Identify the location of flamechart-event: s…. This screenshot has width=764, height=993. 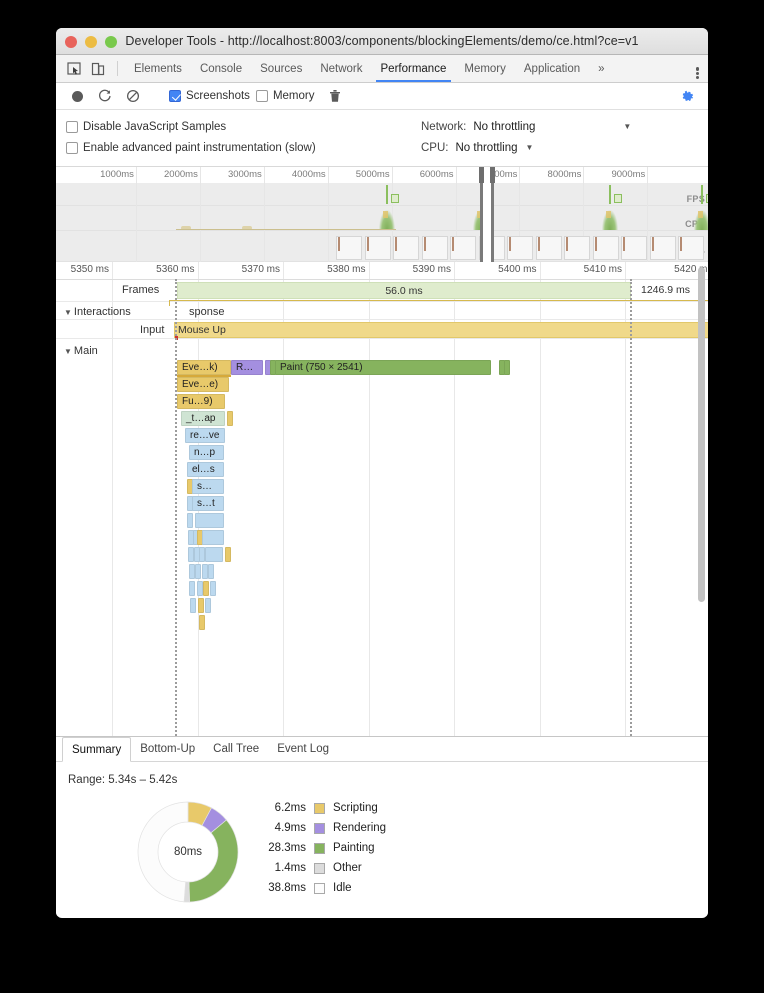
(208, 486).